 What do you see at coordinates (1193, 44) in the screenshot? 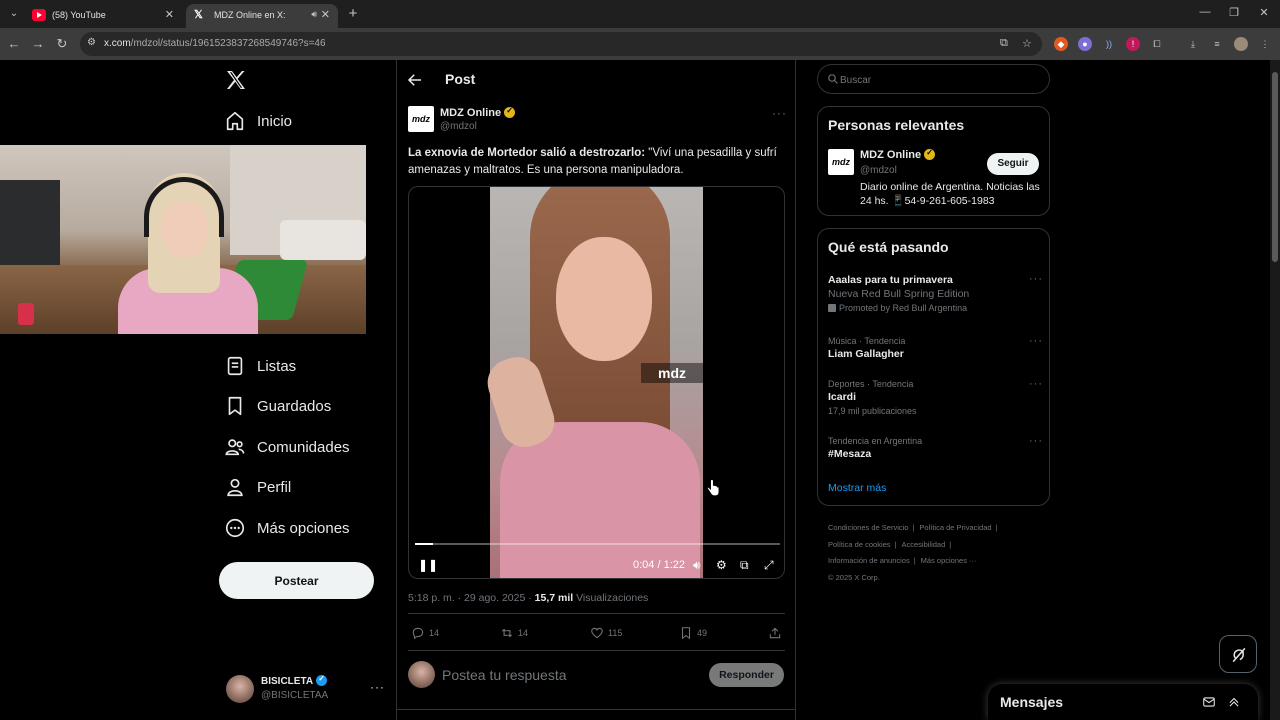
I see `download-icon: ⤓` at bounding box center [1193, 44].